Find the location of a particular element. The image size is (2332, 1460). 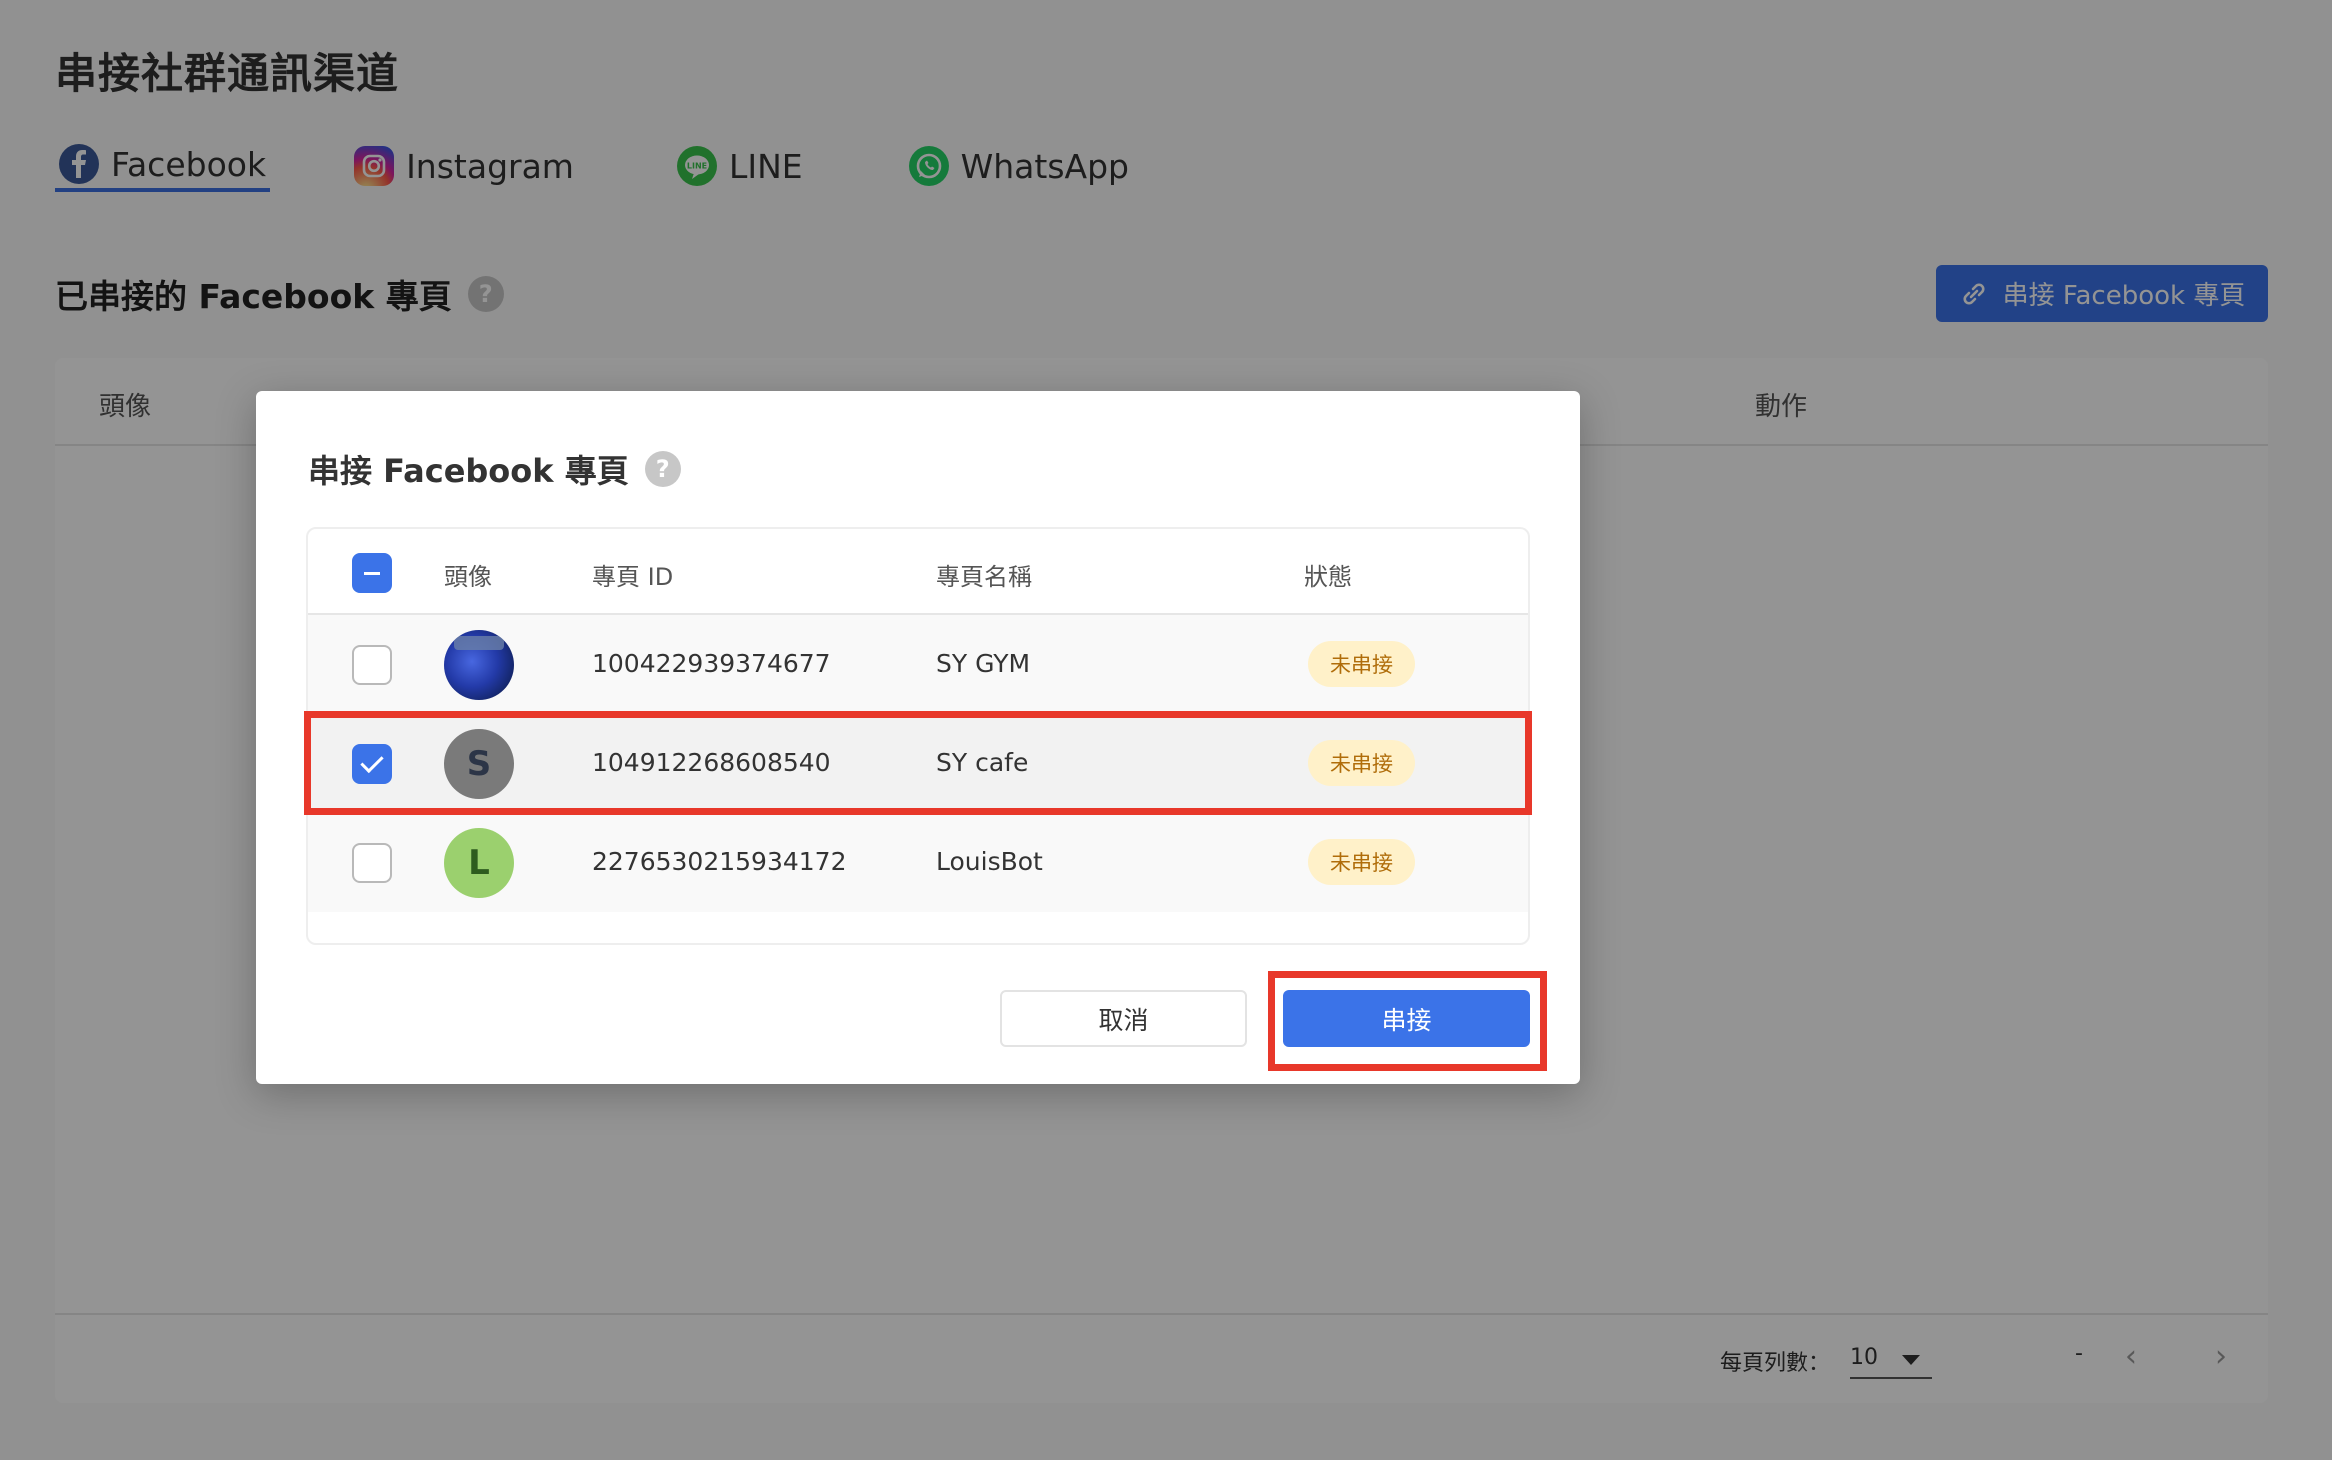

header-page-id: 專頁 ID is located at coordinates (633, 577).